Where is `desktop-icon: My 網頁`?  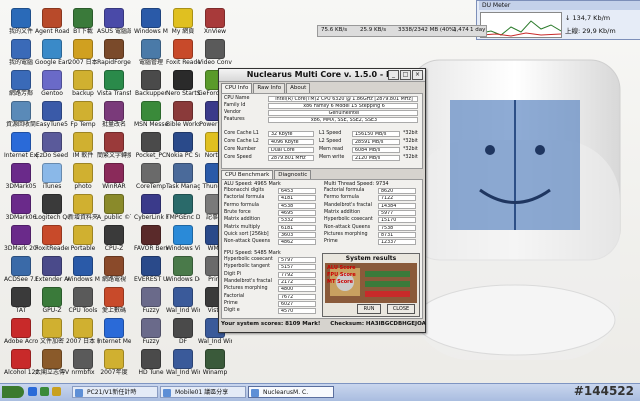
desktop-icon: My 網頁 is located at coordinates (183, 21).